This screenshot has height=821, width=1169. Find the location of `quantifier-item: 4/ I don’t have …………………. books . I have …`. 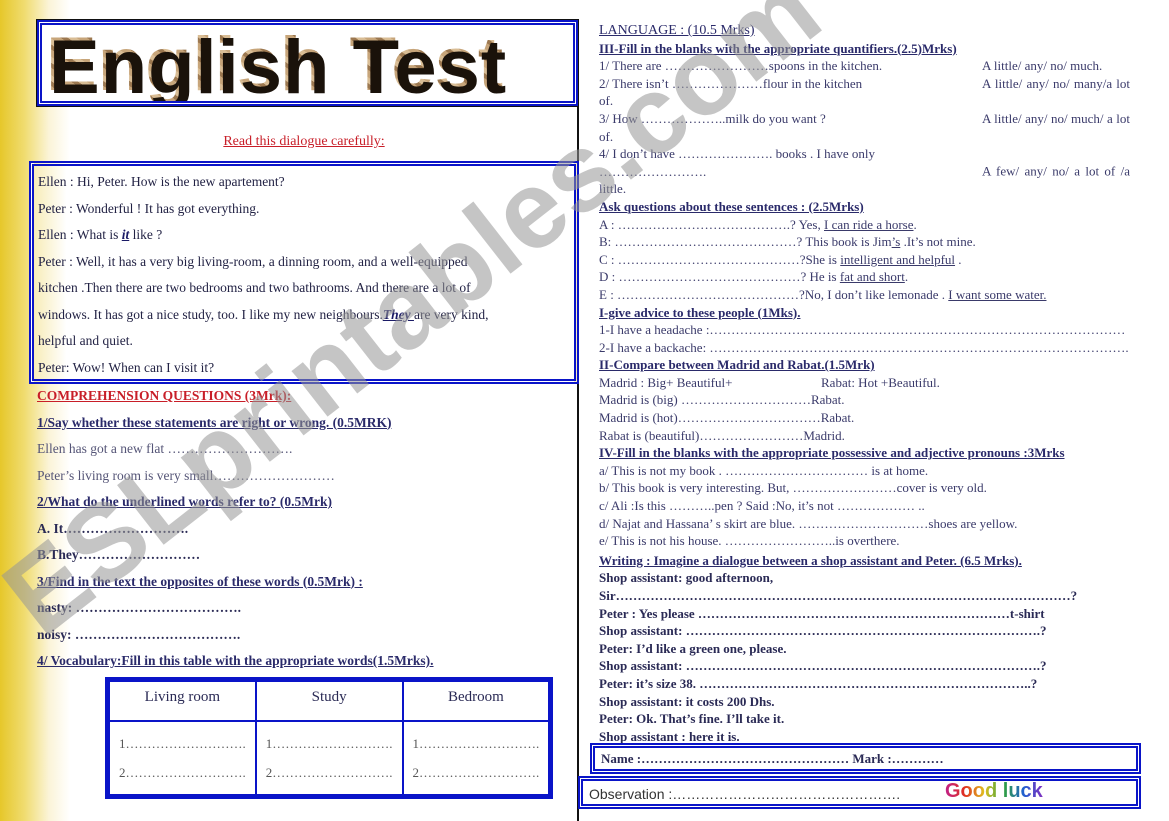

quantifier-item: 4/ I don’t have …………………. books . I have … is located at coordinates (864, 171).